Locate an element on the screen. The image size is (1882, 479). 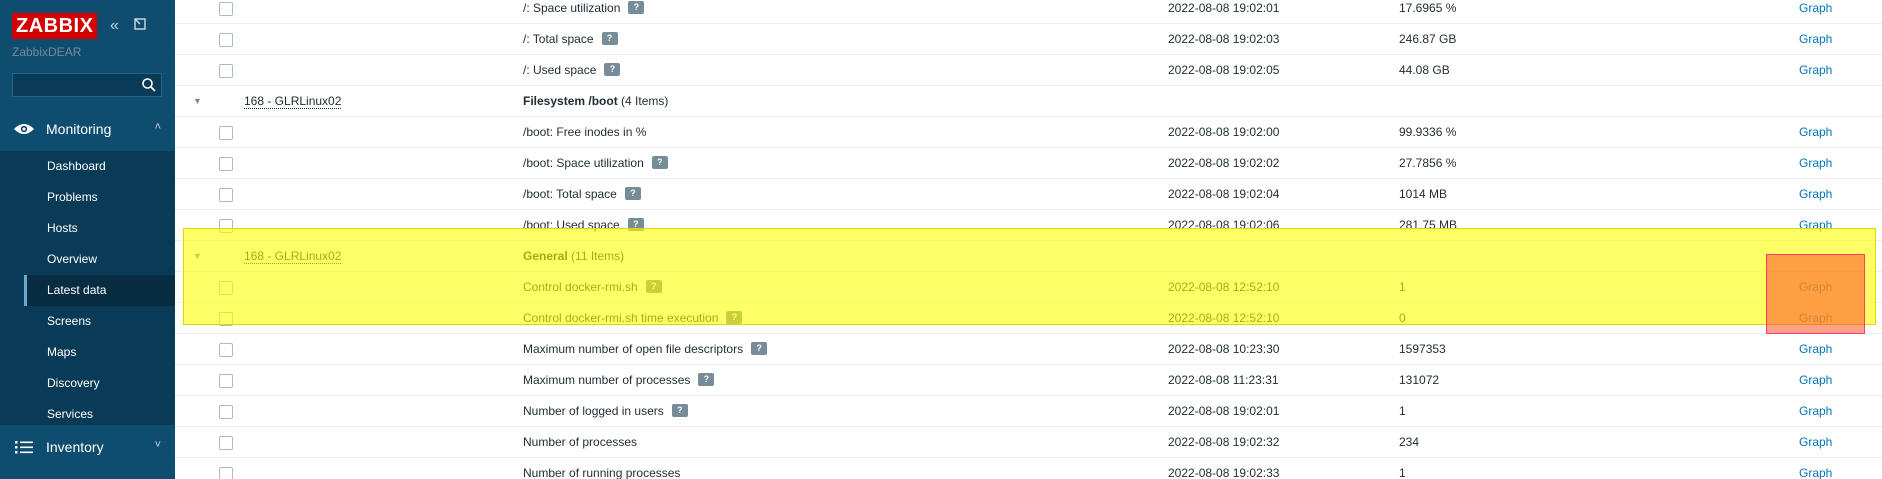
search-input is located at coordinates (73, 85).